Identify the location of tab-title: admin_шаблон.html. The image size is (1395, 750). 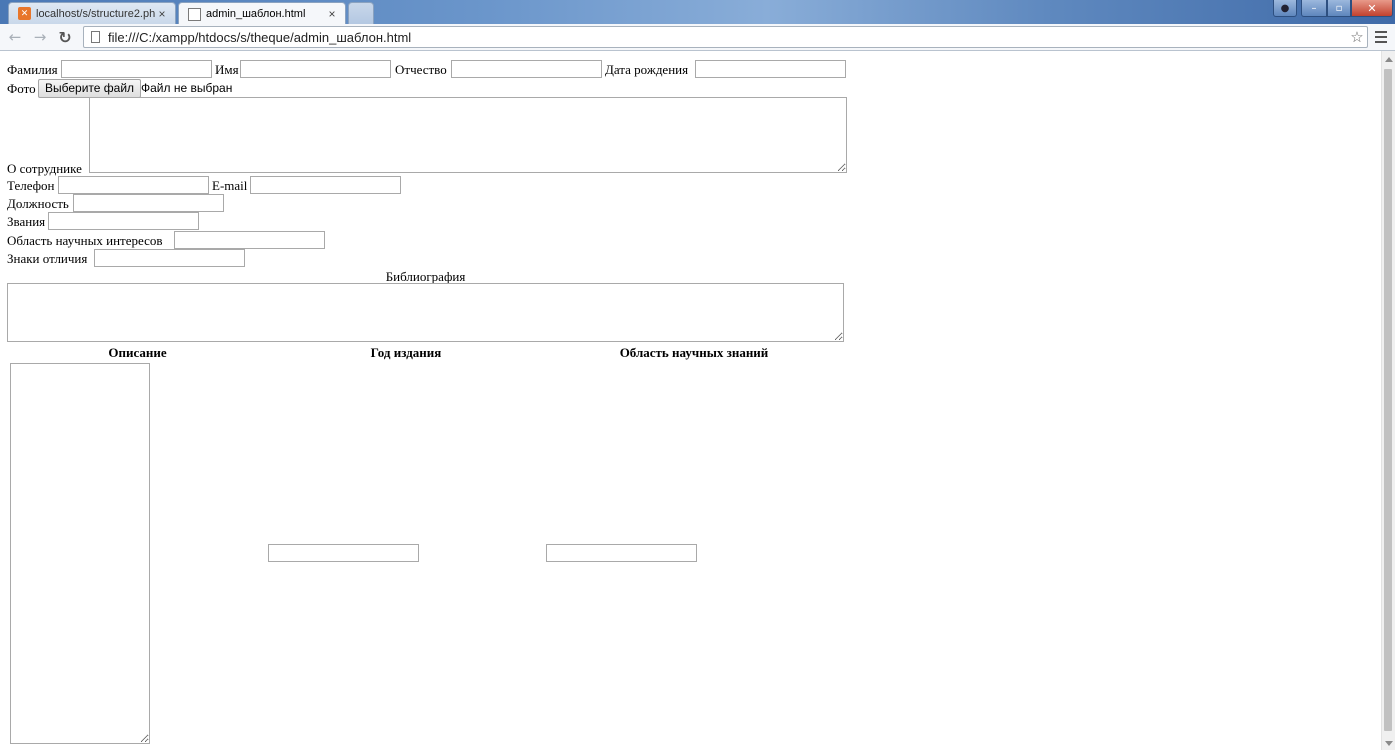
(256, 14).